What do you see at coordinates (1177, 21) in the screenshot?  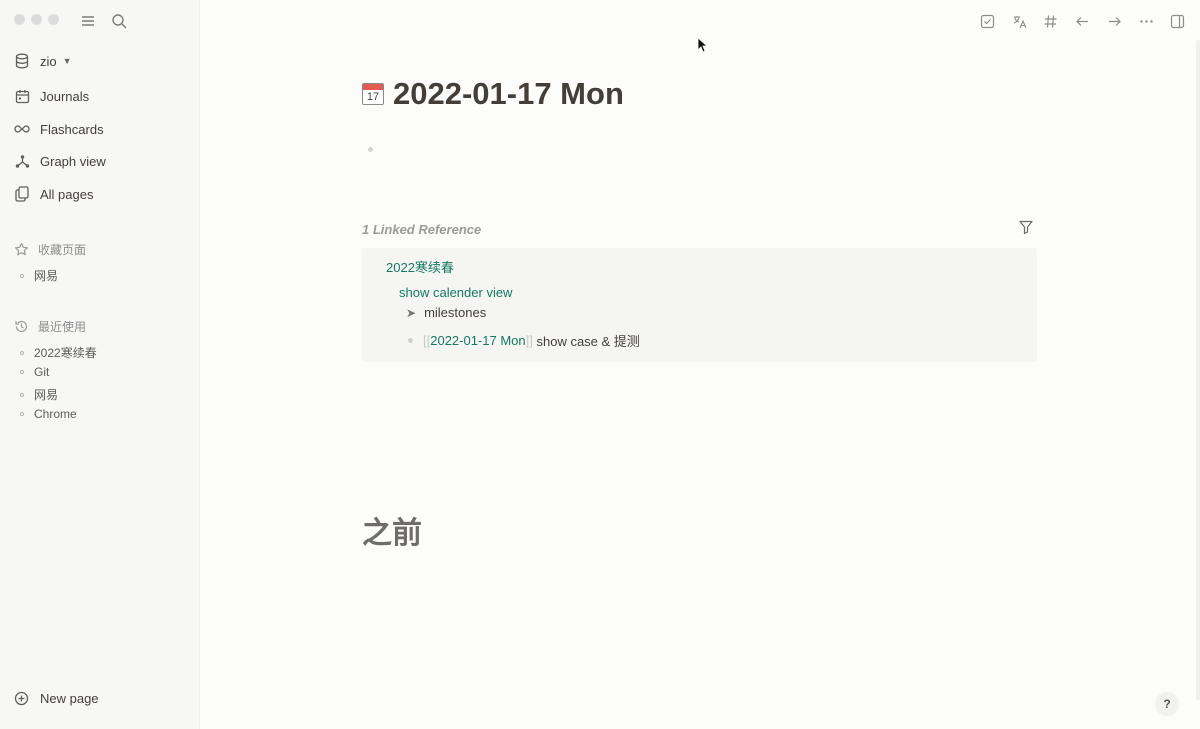 I see `right-sidebar-toggle-icon` at bounding box center [1177, 21].